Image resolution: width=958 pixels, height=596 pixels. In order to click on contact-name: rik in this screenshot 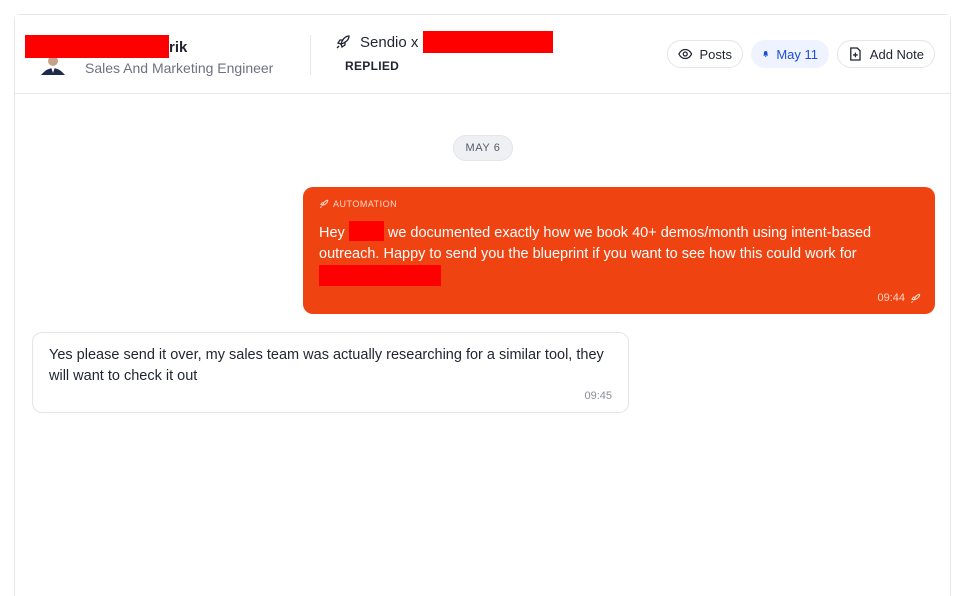, I will do `click(106, 46)`.